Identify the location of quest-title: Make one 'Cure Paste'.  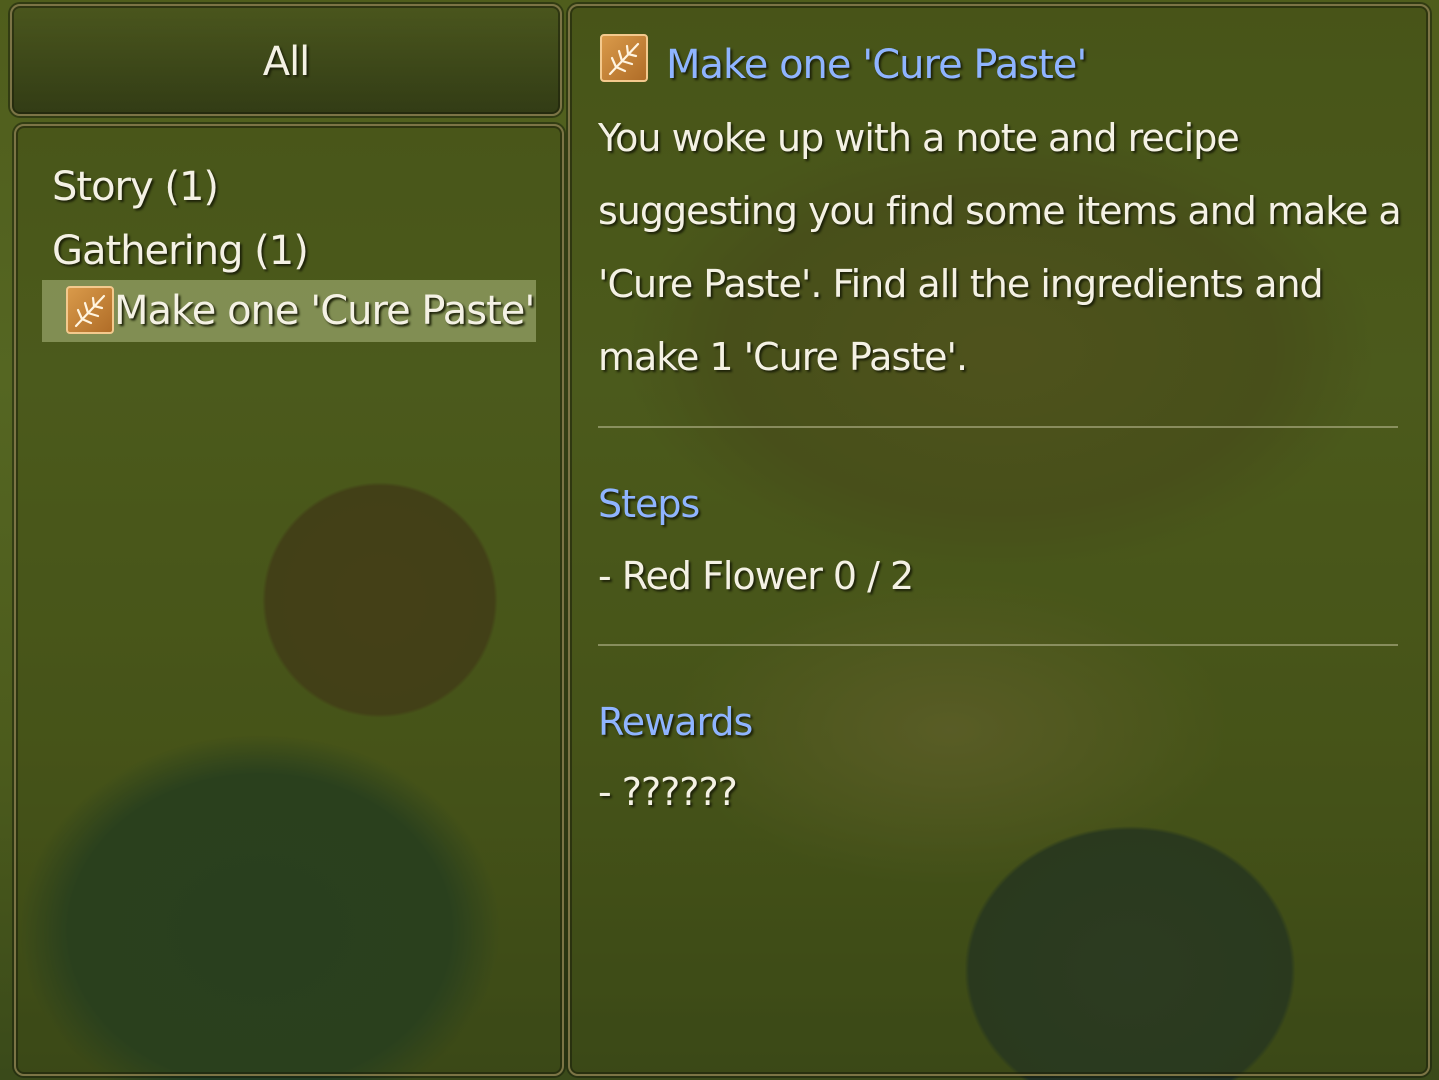
(876, 65).